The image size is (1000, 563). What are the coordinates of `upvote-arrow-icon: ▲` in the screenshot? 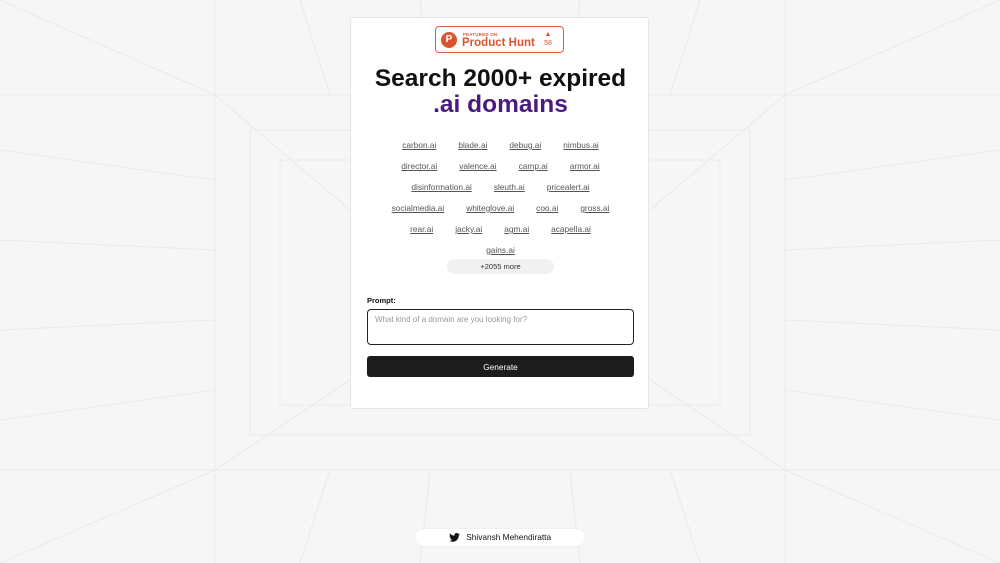 It's located at (548, 34).